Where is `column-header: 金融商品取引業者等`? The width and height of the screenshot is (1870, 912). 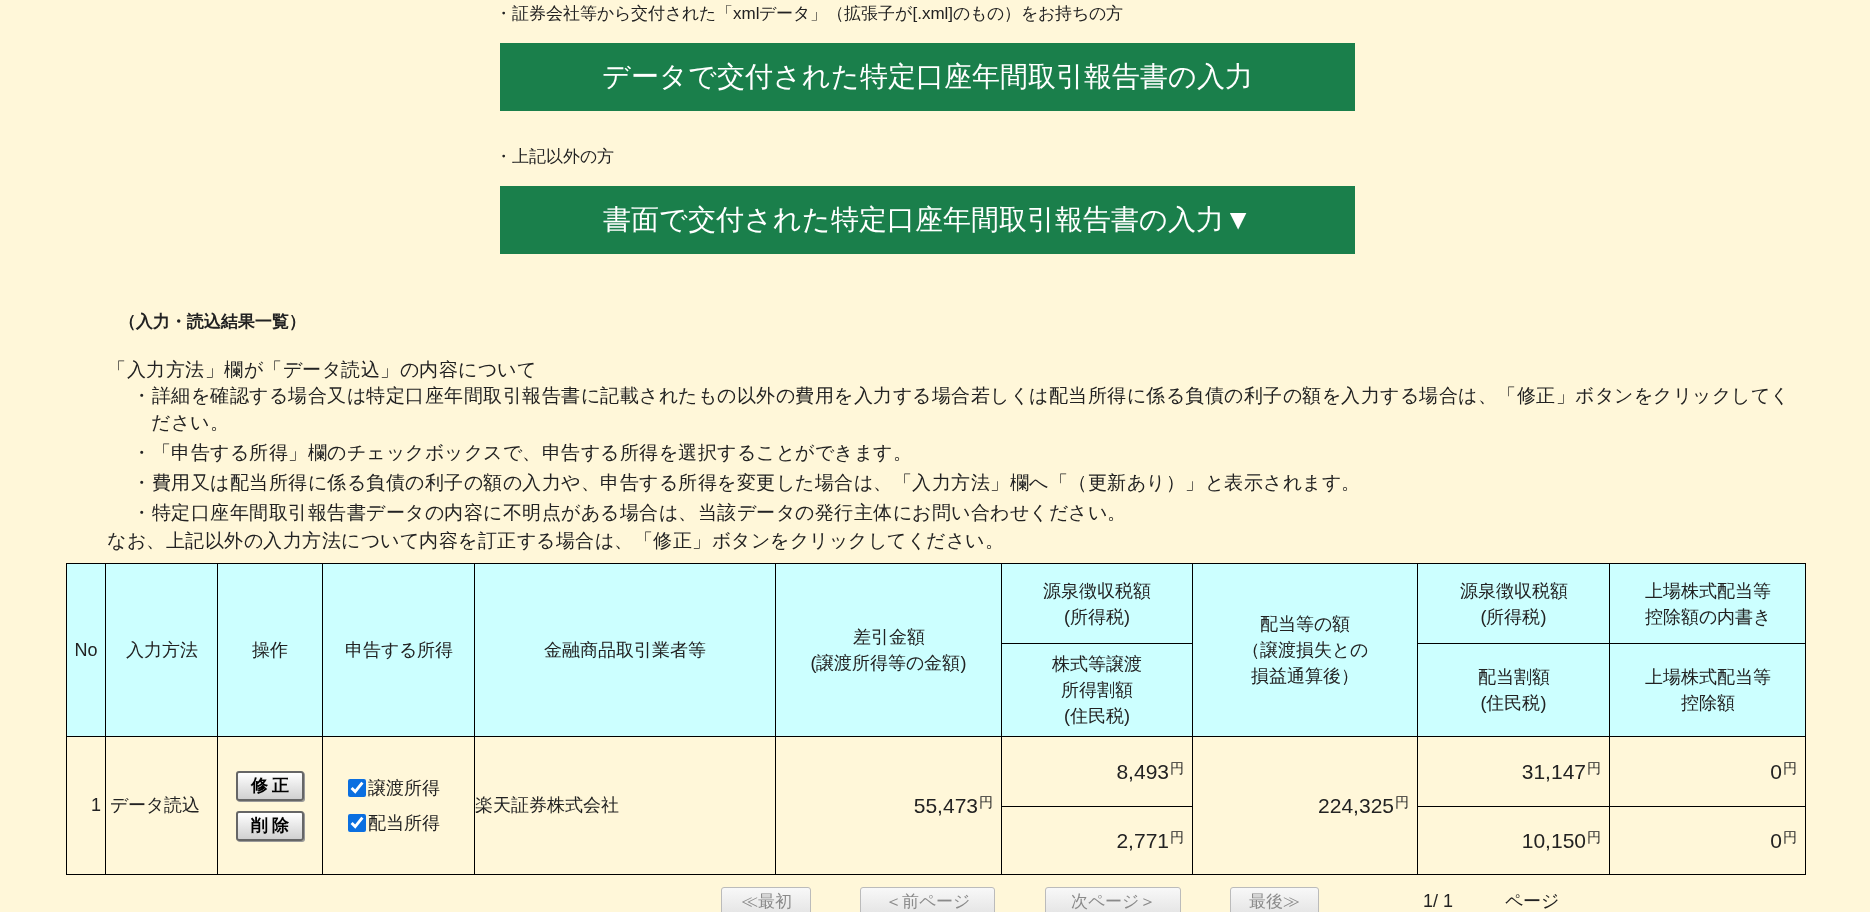
column-header: 金融商品取引業者等 is located at coordinates (625, 650).